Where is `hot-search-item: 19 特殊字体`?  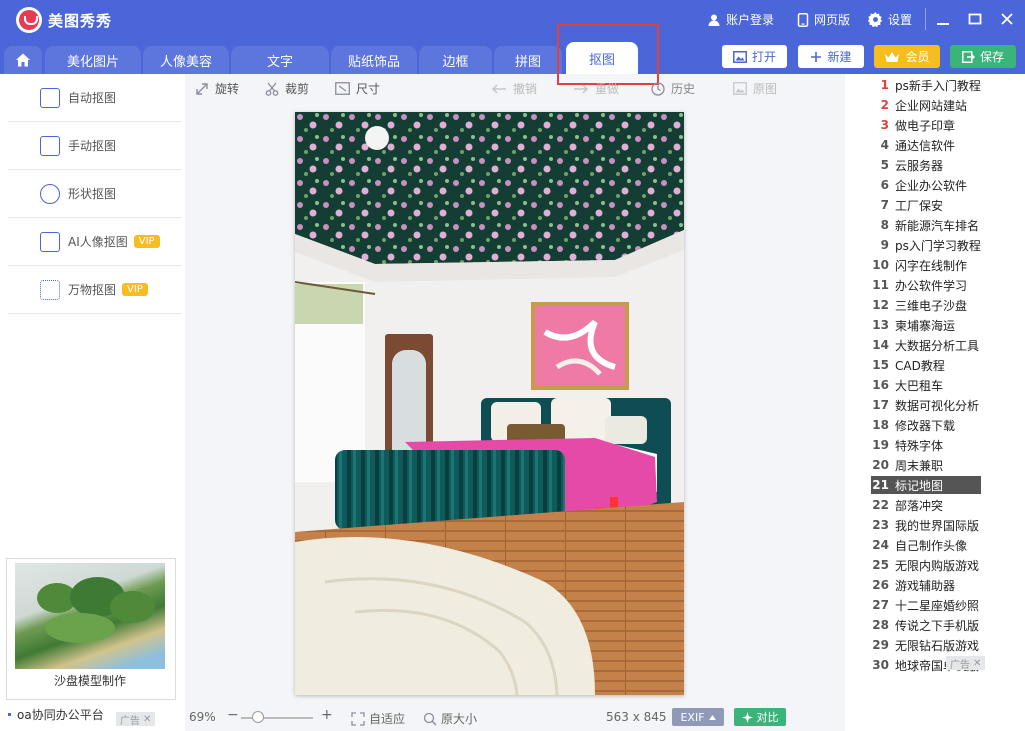
hot-search-item: 19 特殊字体 is located at coordinates (926, 445).